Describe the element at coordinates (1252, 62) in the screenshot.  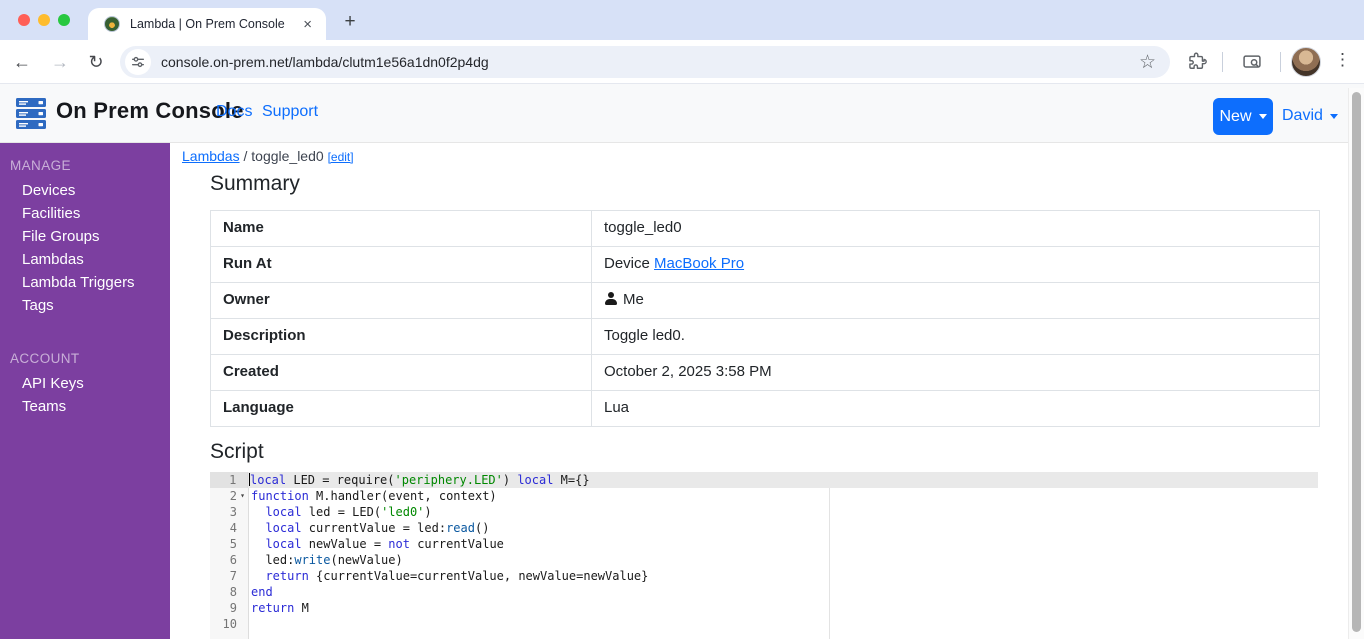
I see `tab-search-icon` at that location.